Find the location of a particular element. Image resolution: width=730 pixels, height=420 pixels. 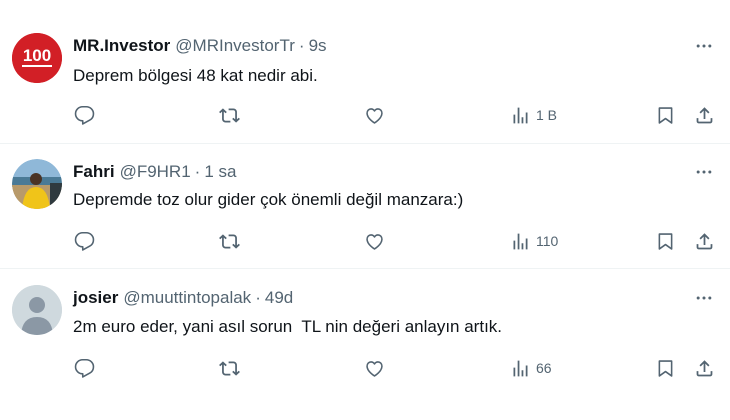

user-name: Fahri is located at coordinates (94, 172).